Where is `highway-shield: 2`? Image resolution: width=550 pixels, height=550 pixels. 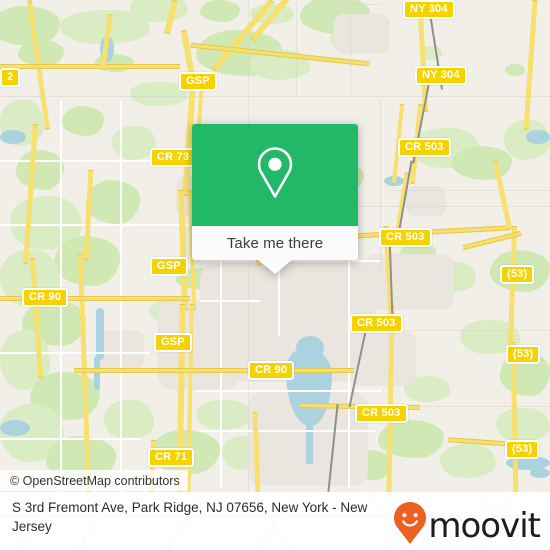
highway-shield: 2 is located at coordinates (10, 77).